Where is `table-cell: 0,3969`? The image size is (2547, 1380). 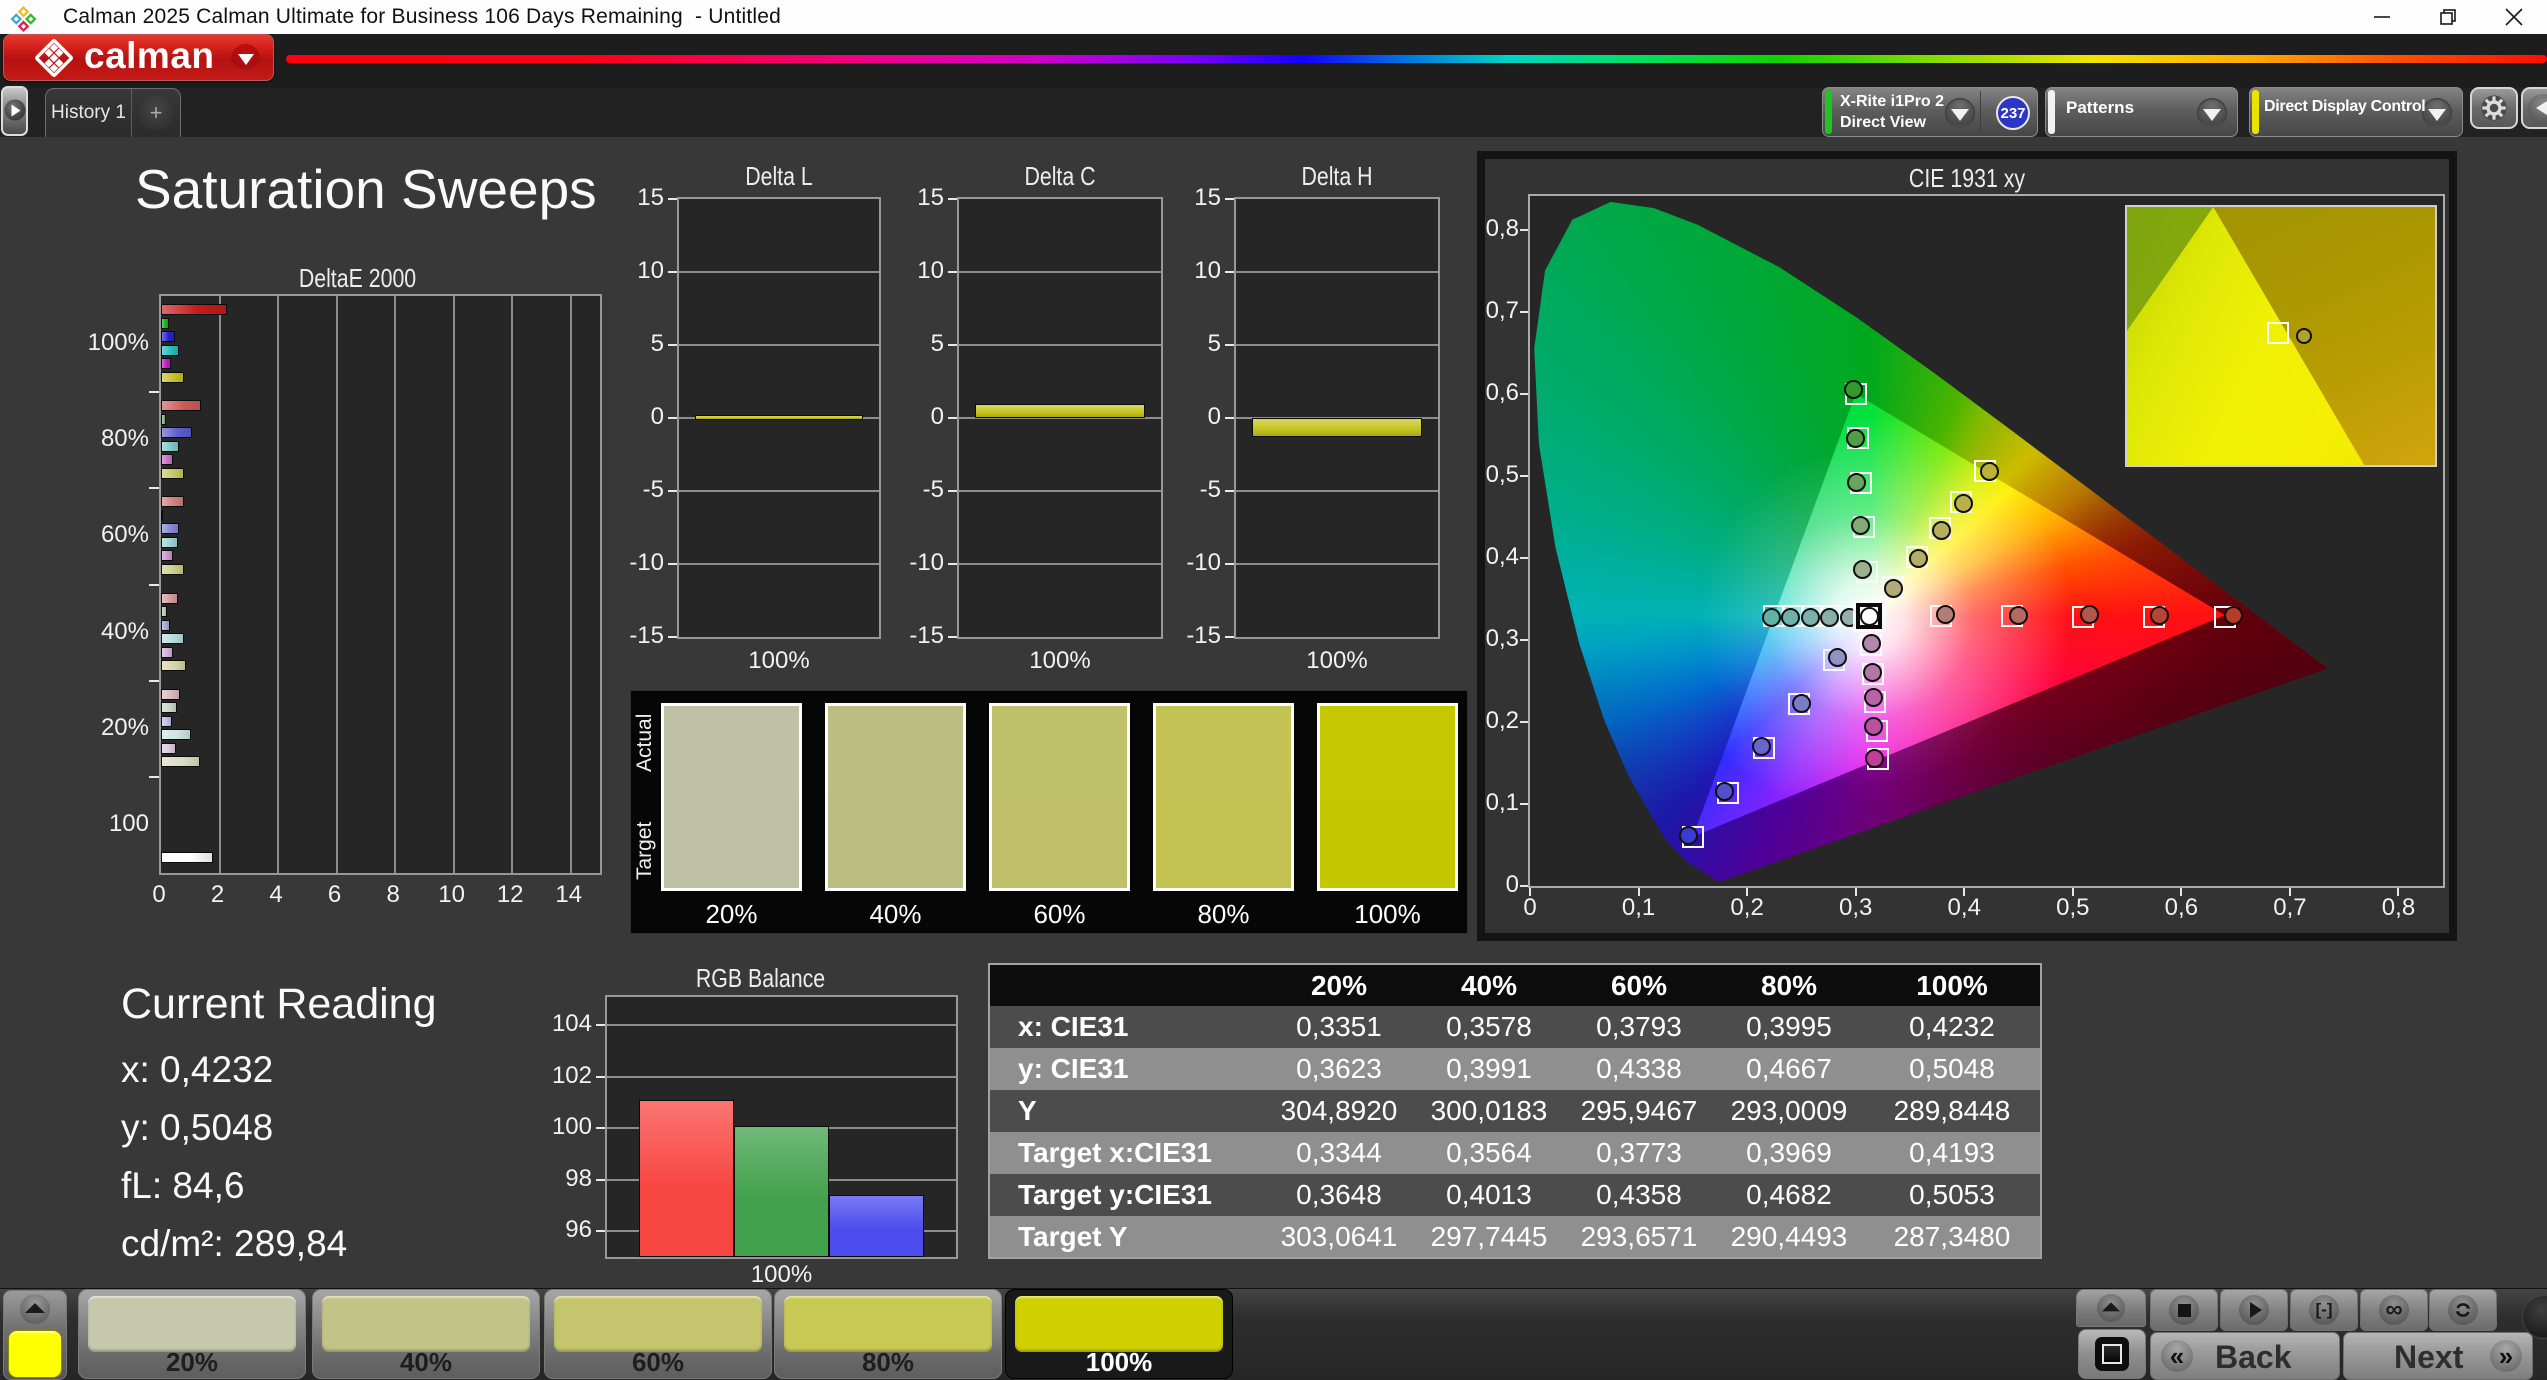 table-cell: 0,3969 is located at coordinates (1789, 1152).